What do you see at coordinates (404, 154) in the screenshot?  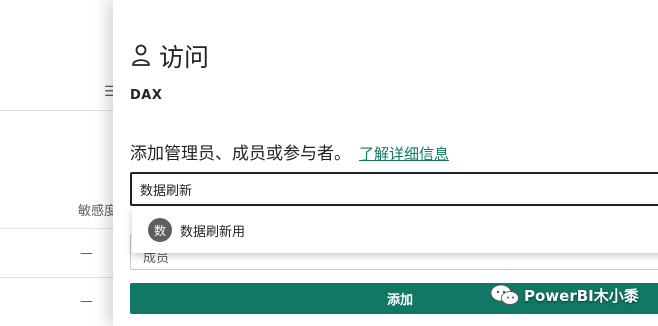 I see `learn-more-link: 了解详细信息` at bounding box center [404, 154].